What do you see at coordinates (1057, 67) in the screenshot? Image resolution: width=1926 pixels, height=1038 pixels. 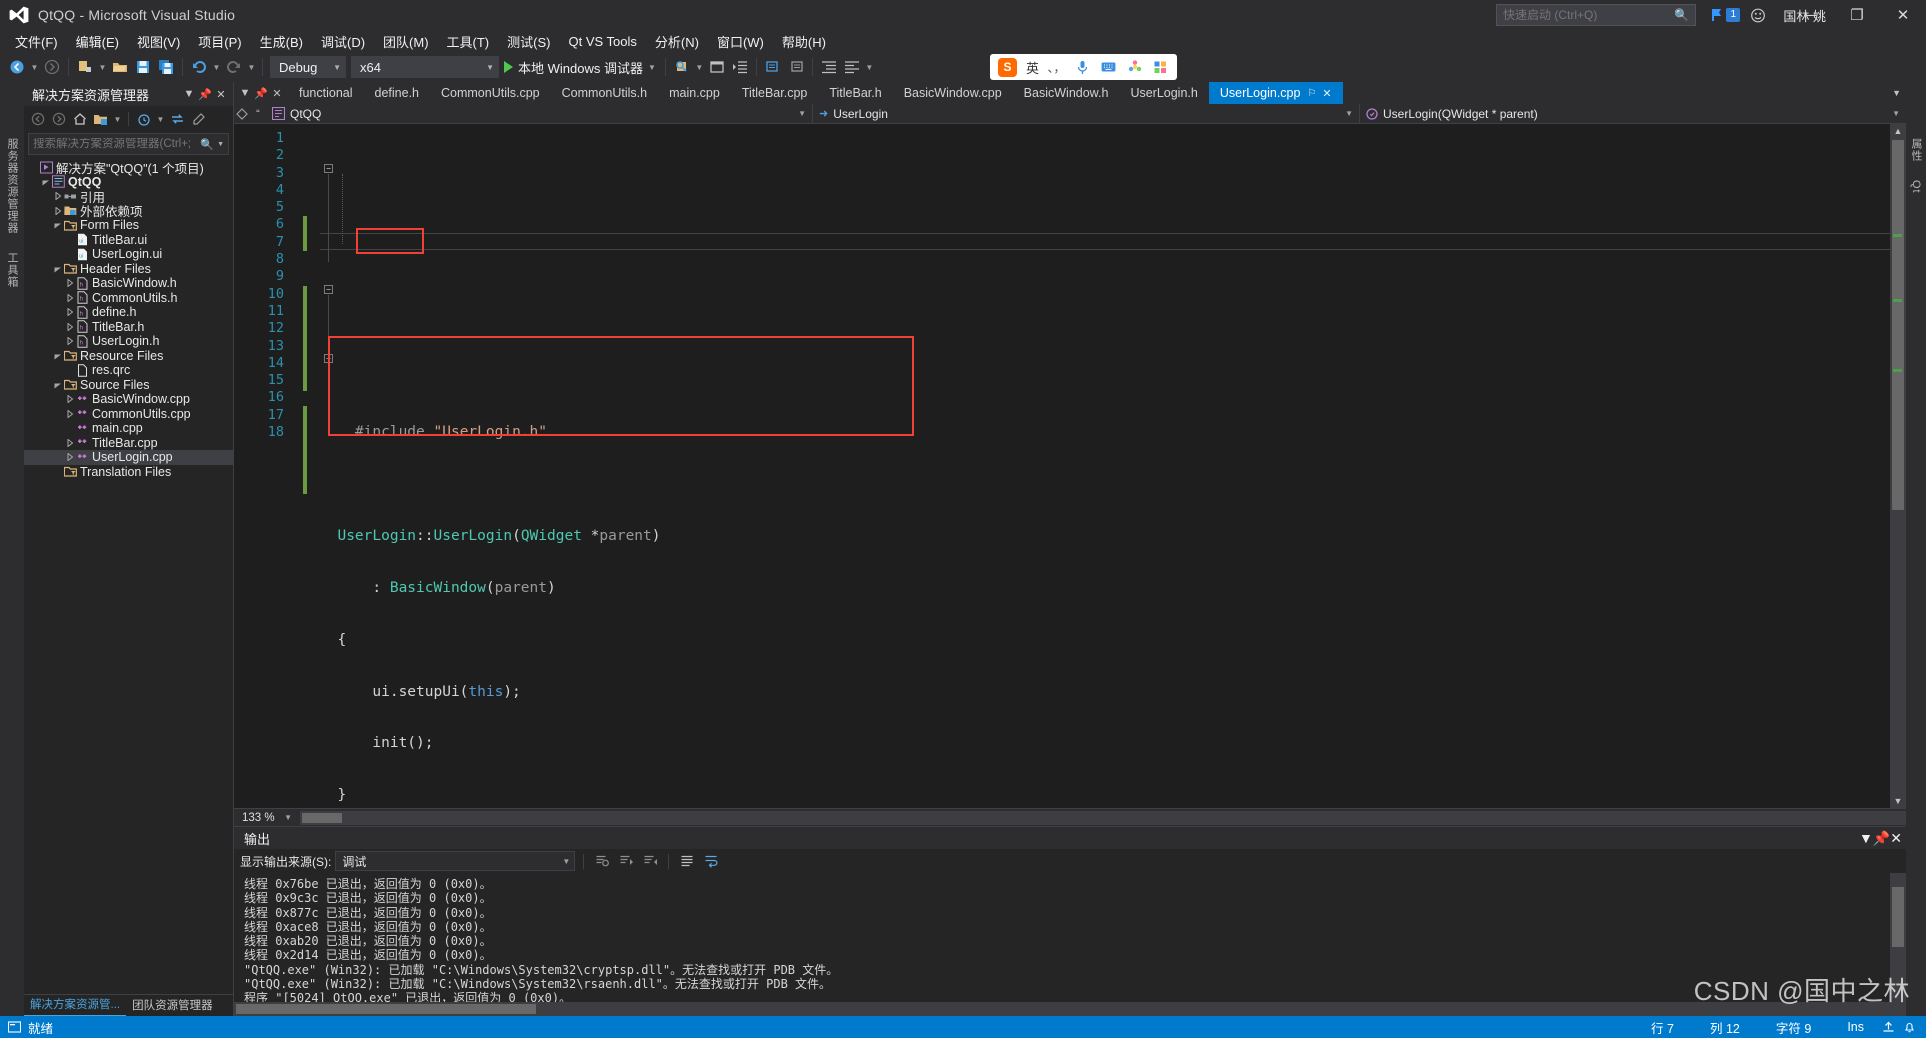 I see `punctuation-icon: 、，` at bounding box center [1057, 67].